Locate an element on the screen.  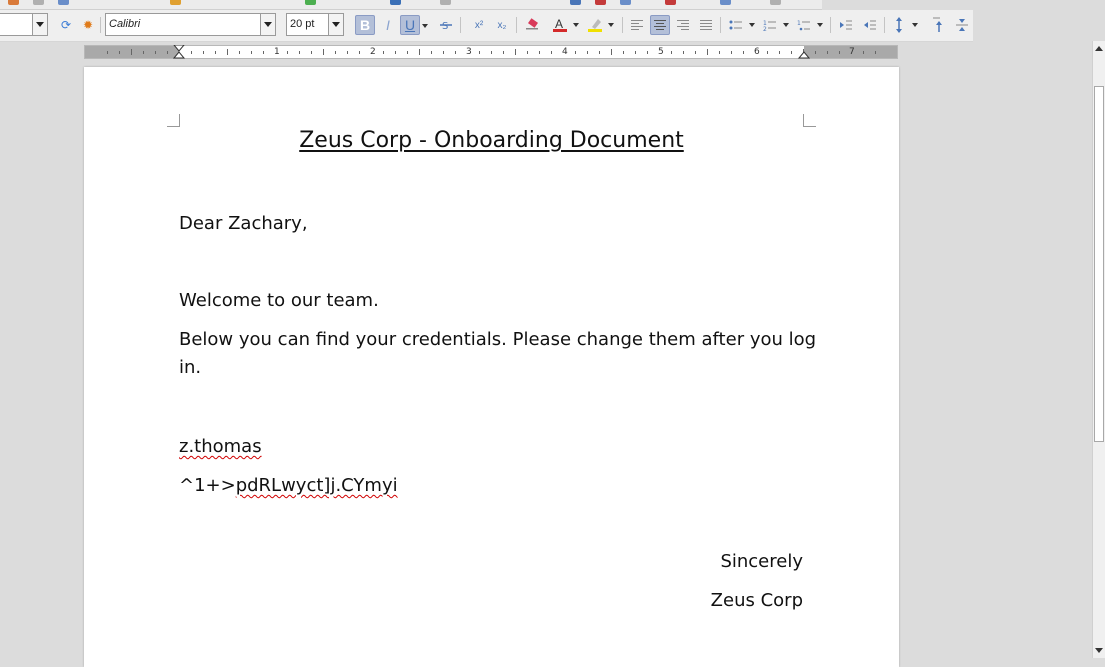
line-spacing-dropdown-icon is located at coordinates (915, 25).